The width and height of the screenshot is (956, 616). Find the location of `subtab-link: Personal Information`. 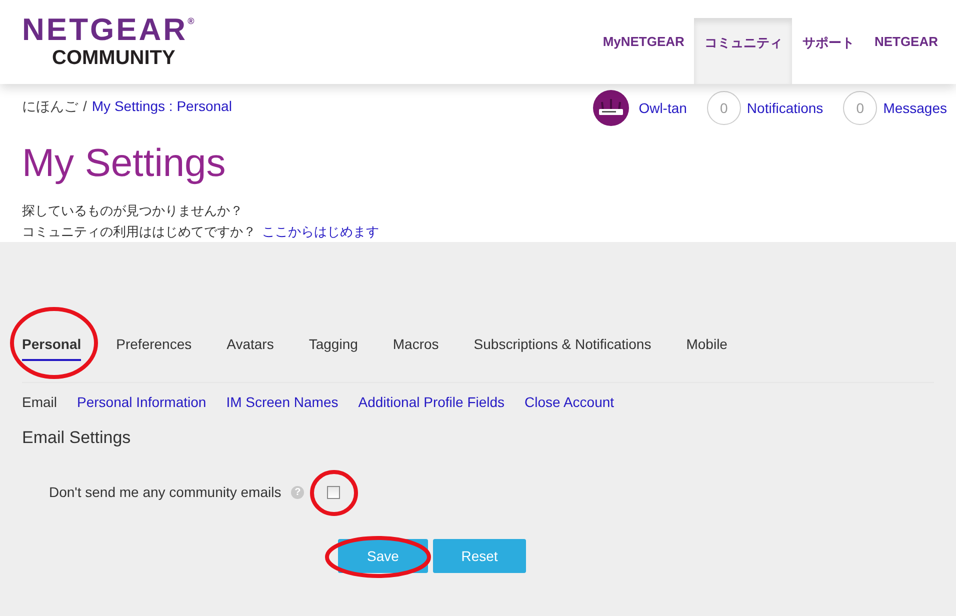

subtab-link: Personal Information is located at coordinates (141, 402).